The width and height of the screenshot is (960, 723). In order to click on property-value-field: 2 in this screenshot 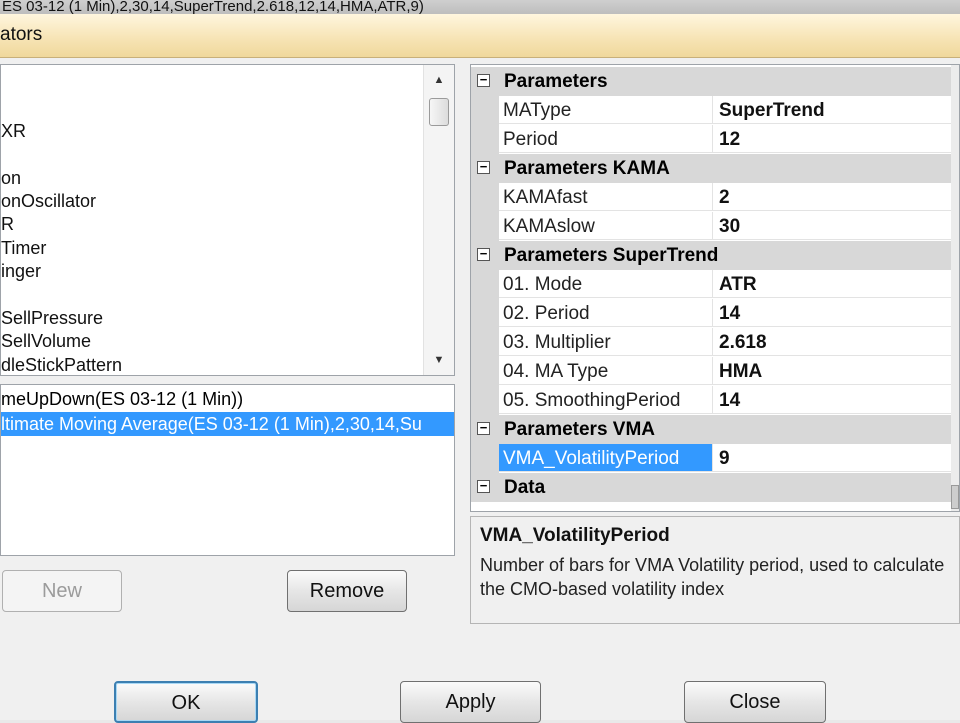, I will do `click(832, 197)`.